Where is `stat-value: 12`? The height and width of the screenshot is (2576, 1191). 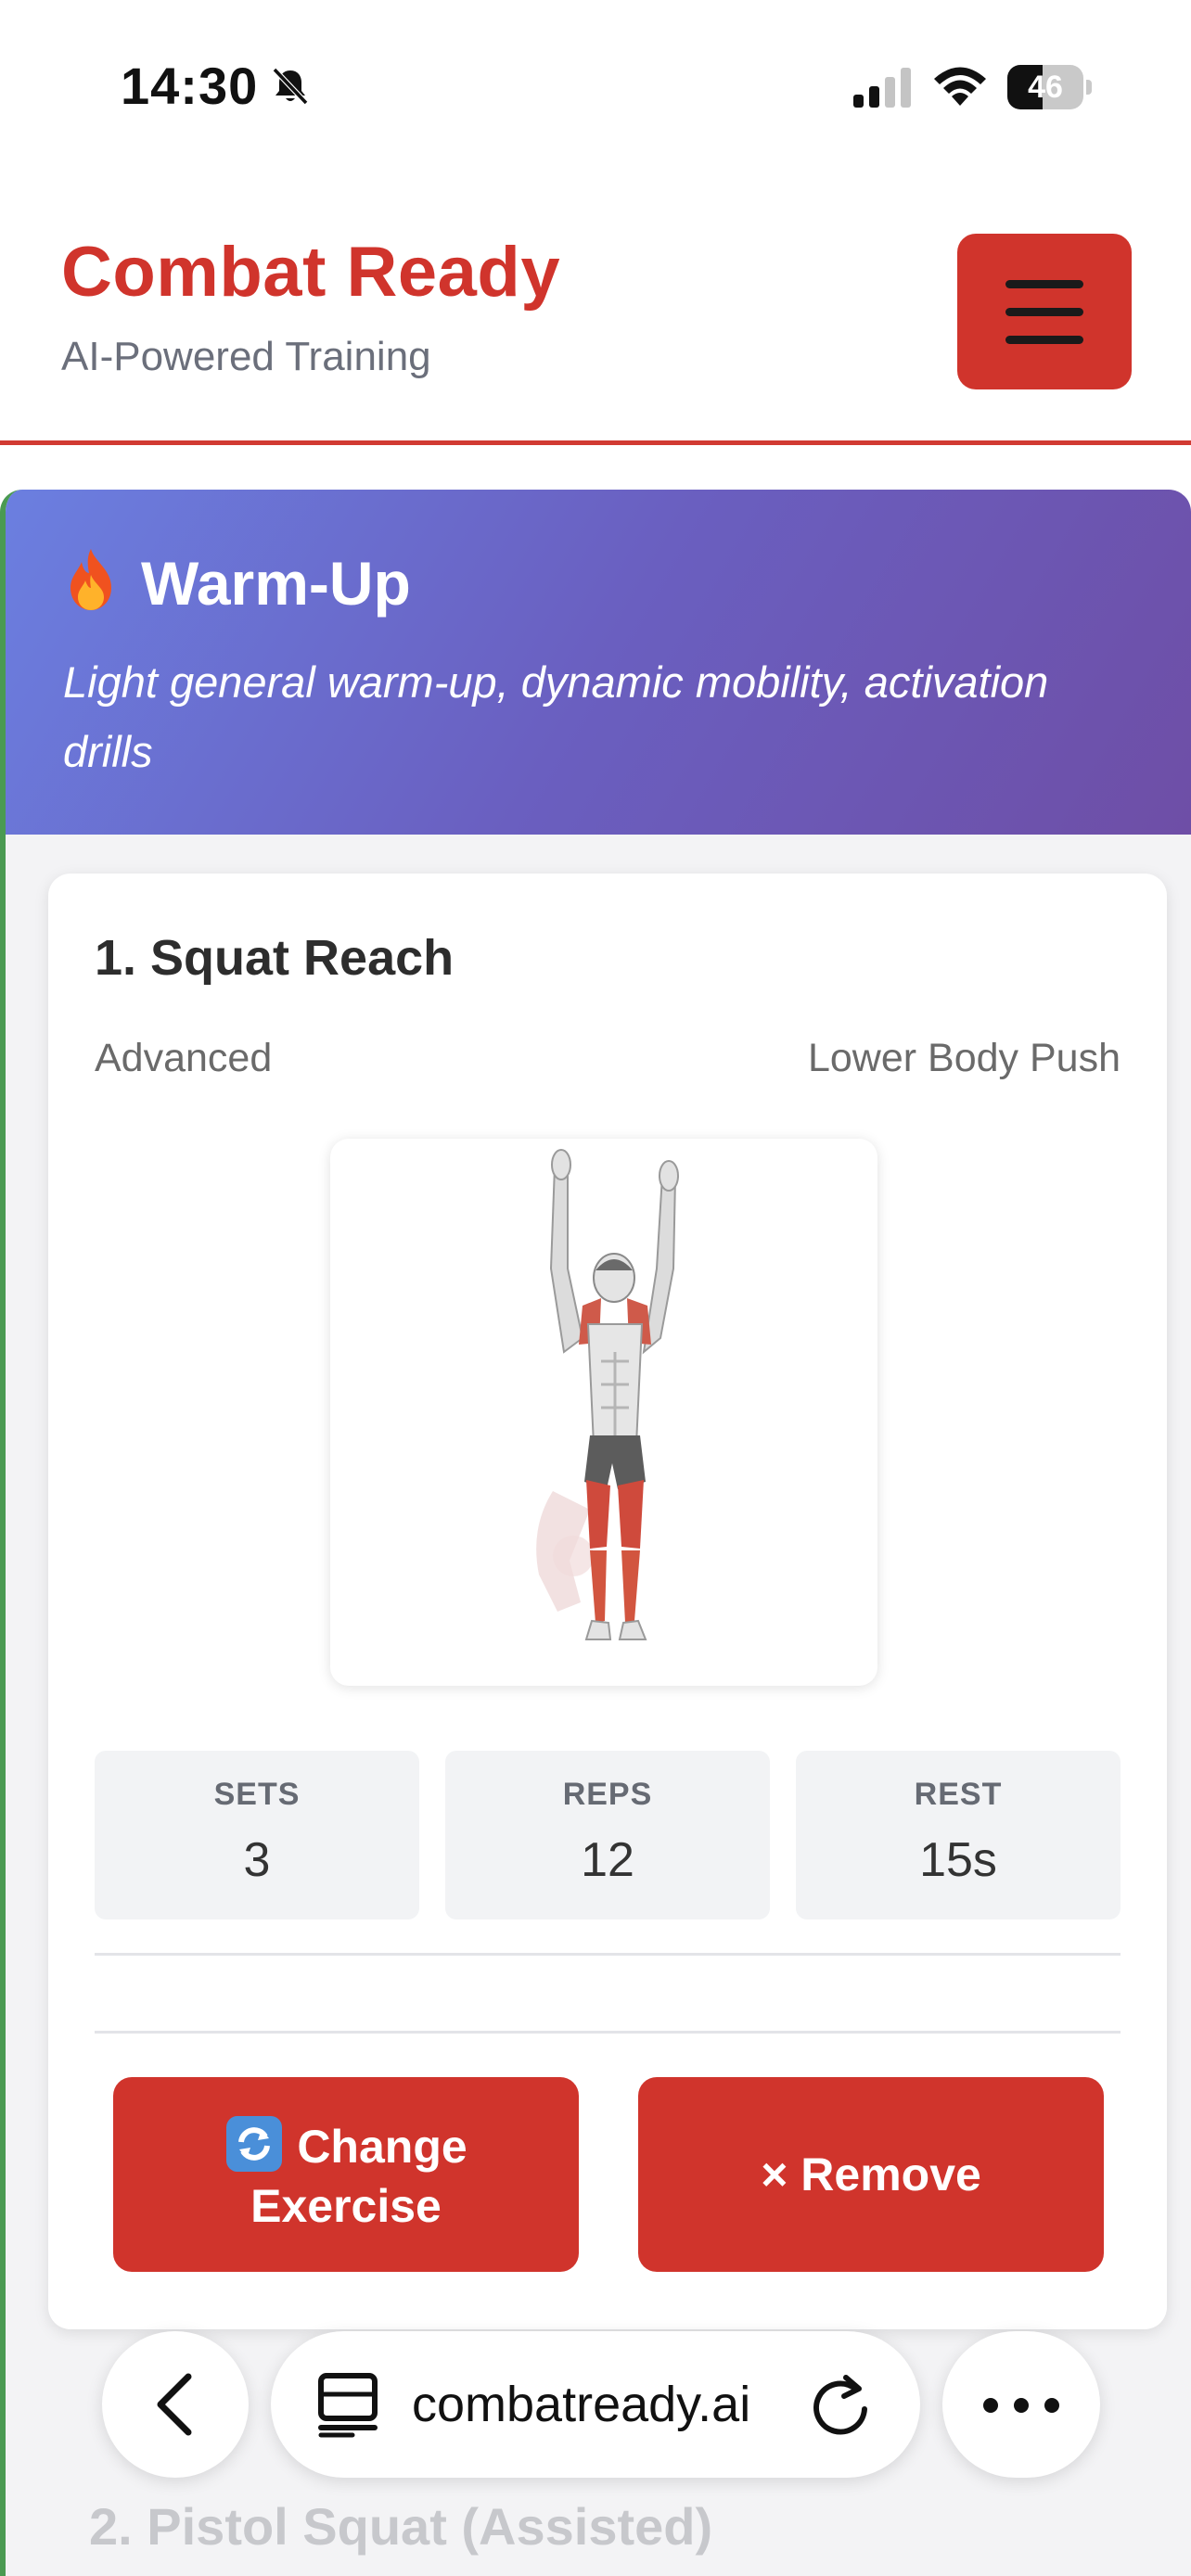
stat-value: 12 is located at coordinates (607, 1860).